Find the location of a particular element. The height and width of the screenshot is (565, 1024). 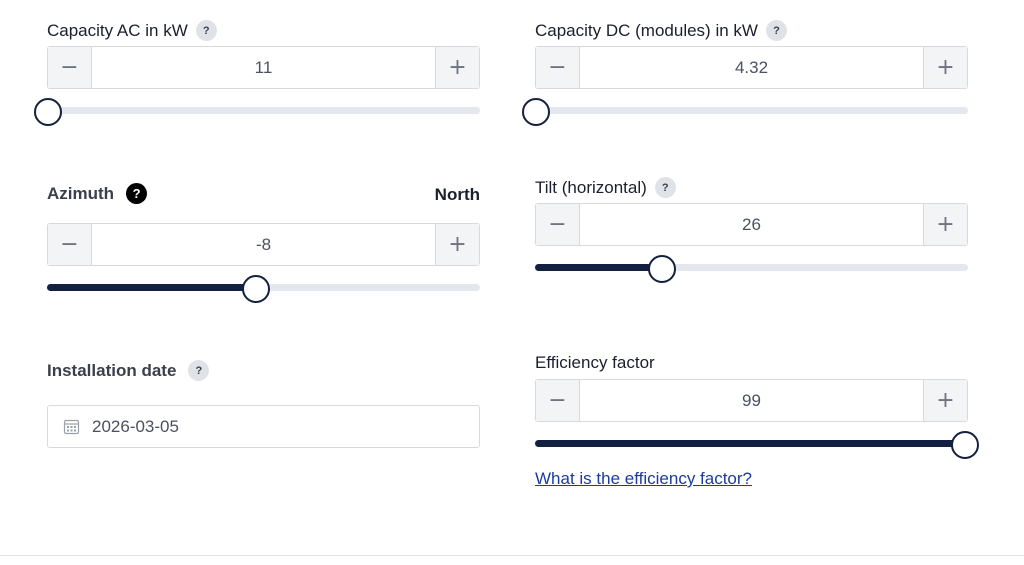

azimuth-label: Azimuth is located at coordinates (81, 193).